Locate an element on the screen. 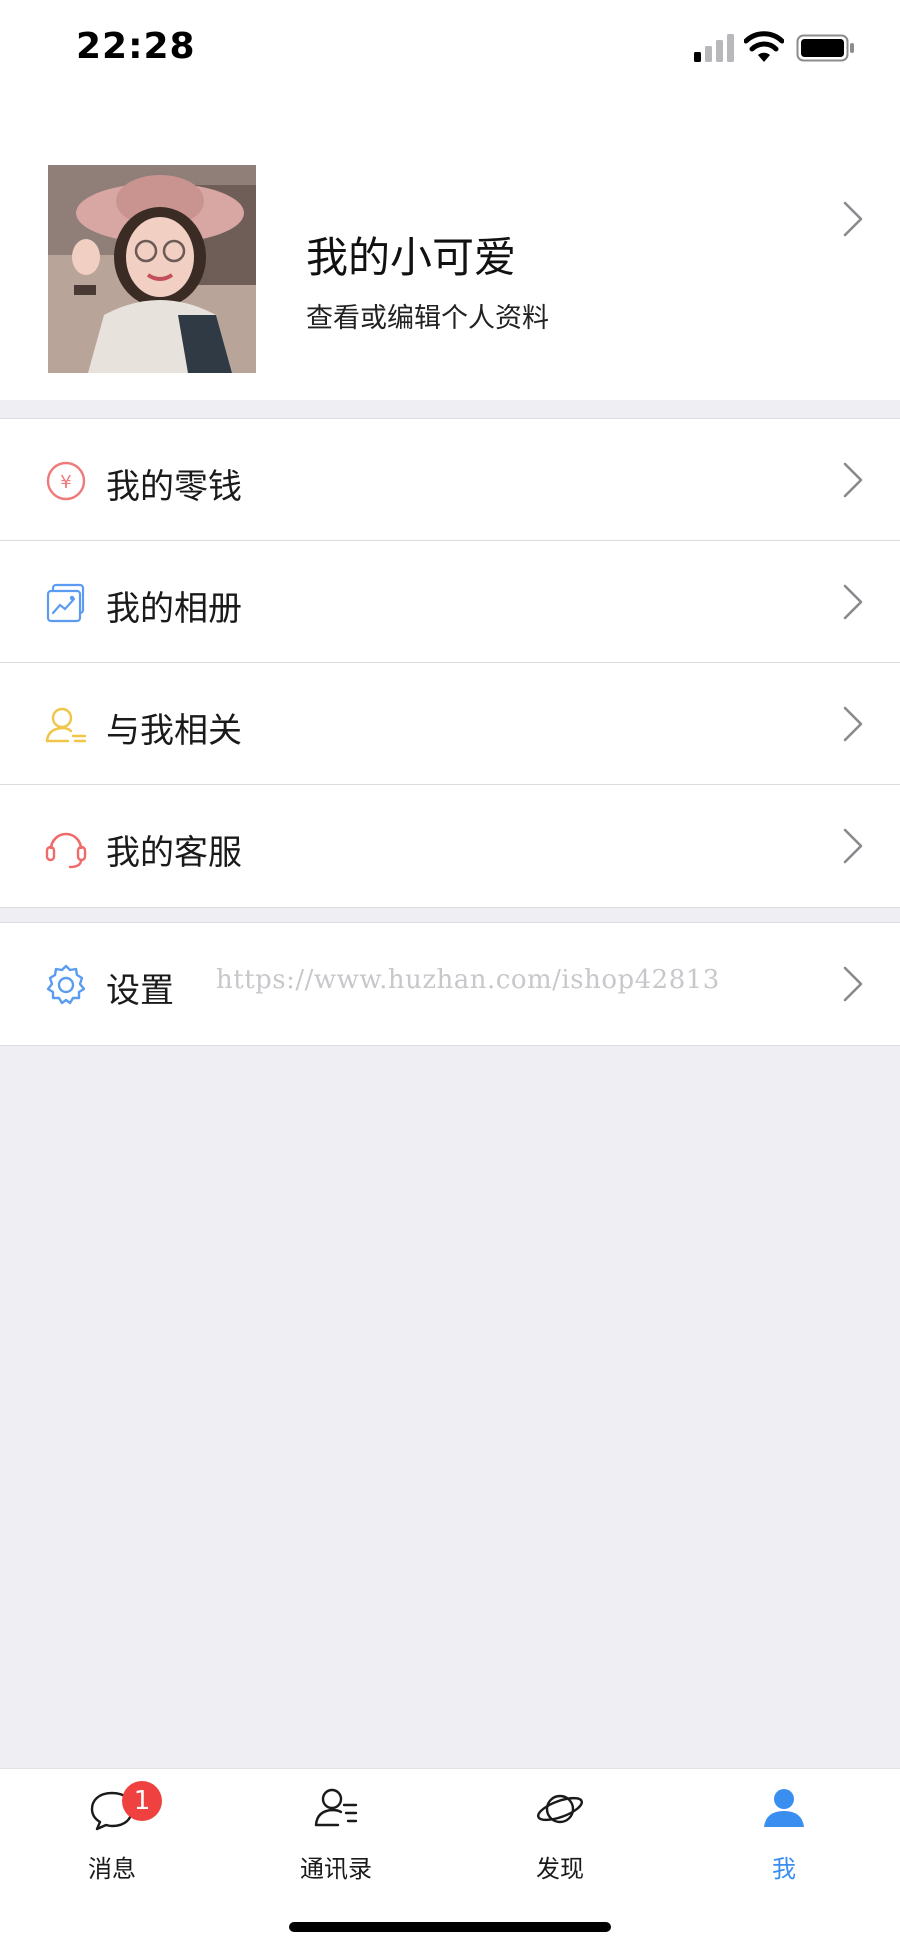 Image resolution: width=900 pixels, height=1948 pixels. watermark-text: https://www.huzhan.com/ishop42813 is located at coordinates (468, 980).